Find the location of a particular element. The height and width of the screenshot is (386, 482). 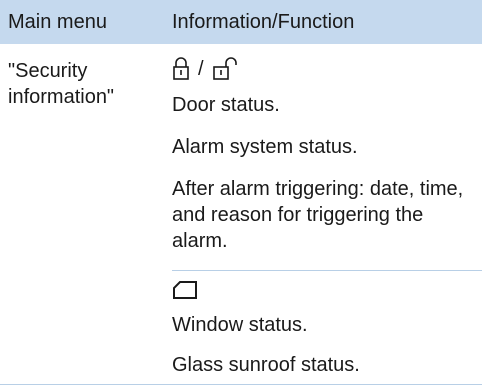

window-icon is located at coordinates (185, 290).